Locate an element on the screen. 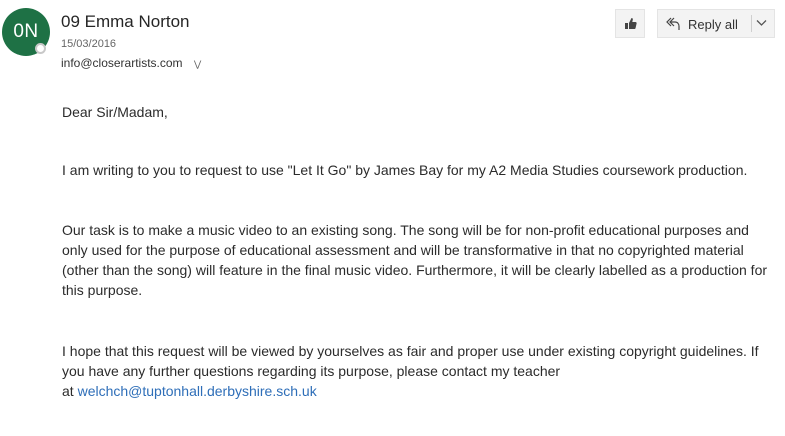  message-greeting: Dear Sir/Madam, is located at coordinates (115, 112).